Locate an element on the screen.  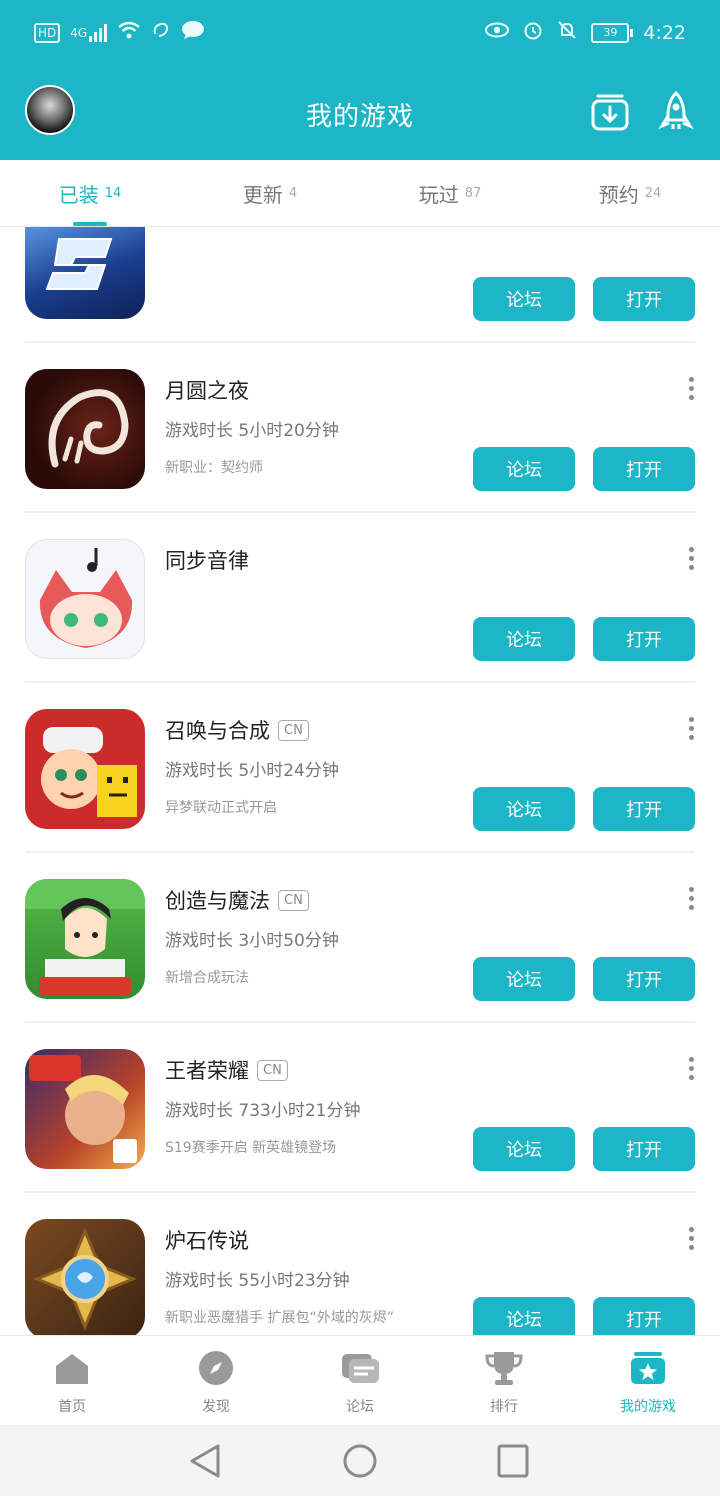
tab-label: 已装 is located at coordinates (78, 194).